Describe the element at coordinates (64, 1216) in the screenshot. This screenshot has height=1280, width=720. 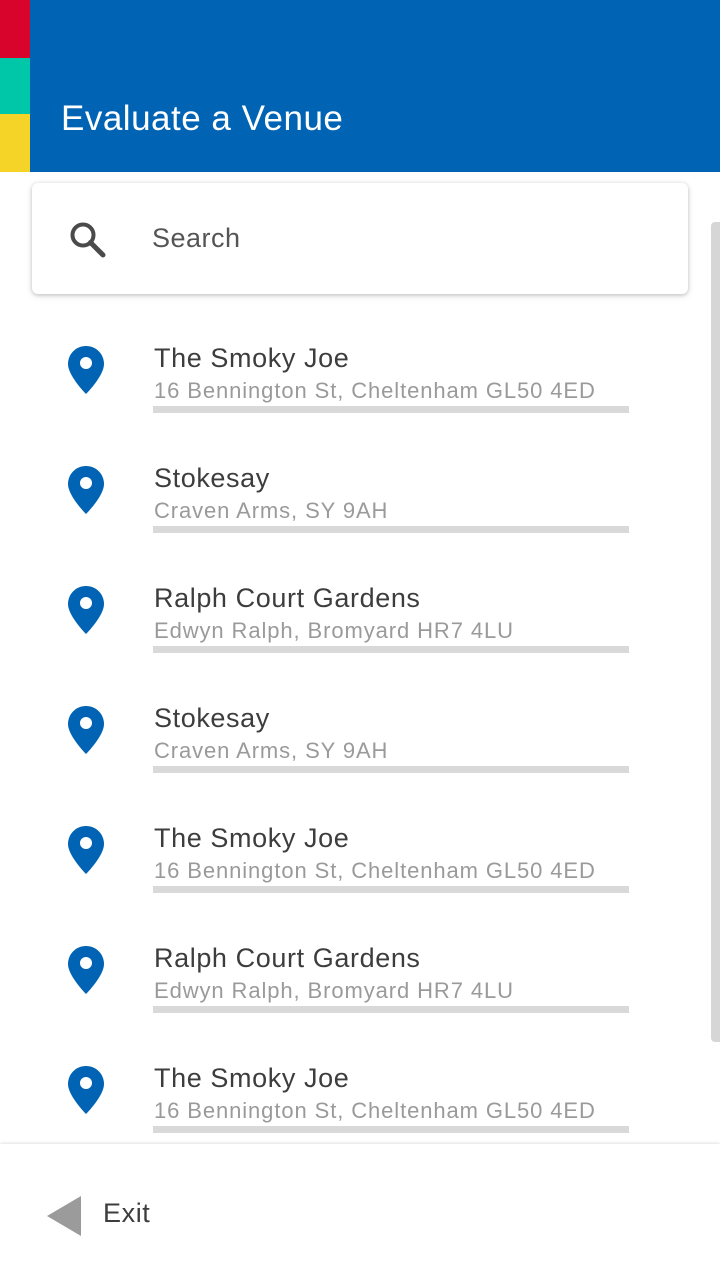
I see `back-triangle-icon` at that location.